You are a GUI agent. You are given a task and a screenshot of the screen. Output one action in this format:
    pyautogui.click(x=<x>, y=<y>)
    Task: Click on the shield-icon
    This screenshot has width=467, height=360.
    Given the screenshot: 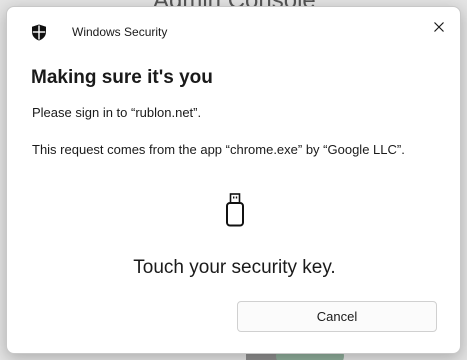 What is the action you would take?
    pyautogui.click(x=39, y=32)
    